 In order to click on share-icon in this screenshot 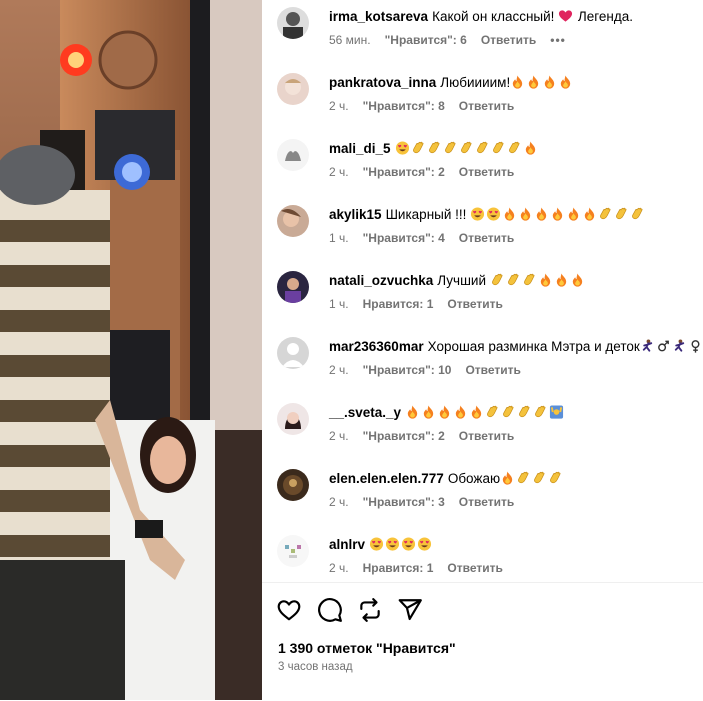, I will do `click(410, 610)`.